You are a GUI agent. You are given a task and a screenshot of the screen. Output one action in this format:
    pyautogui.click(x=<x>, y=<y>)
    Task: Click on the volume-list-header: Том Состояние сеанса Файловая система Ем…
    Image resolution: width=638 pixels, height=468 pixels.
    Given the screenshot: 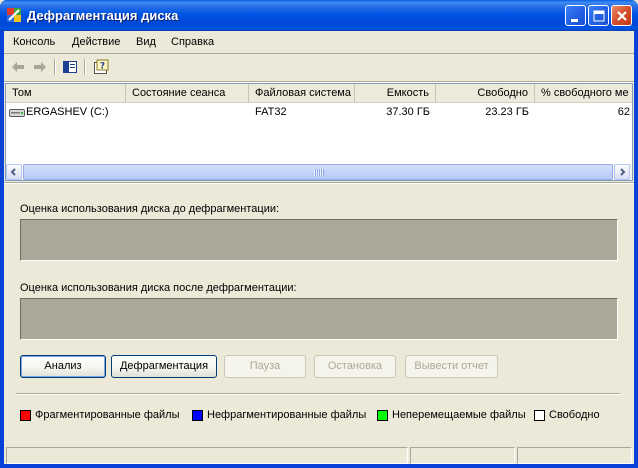 What is the action you would take?
    pyautogui.click(x=319, y=93)
    